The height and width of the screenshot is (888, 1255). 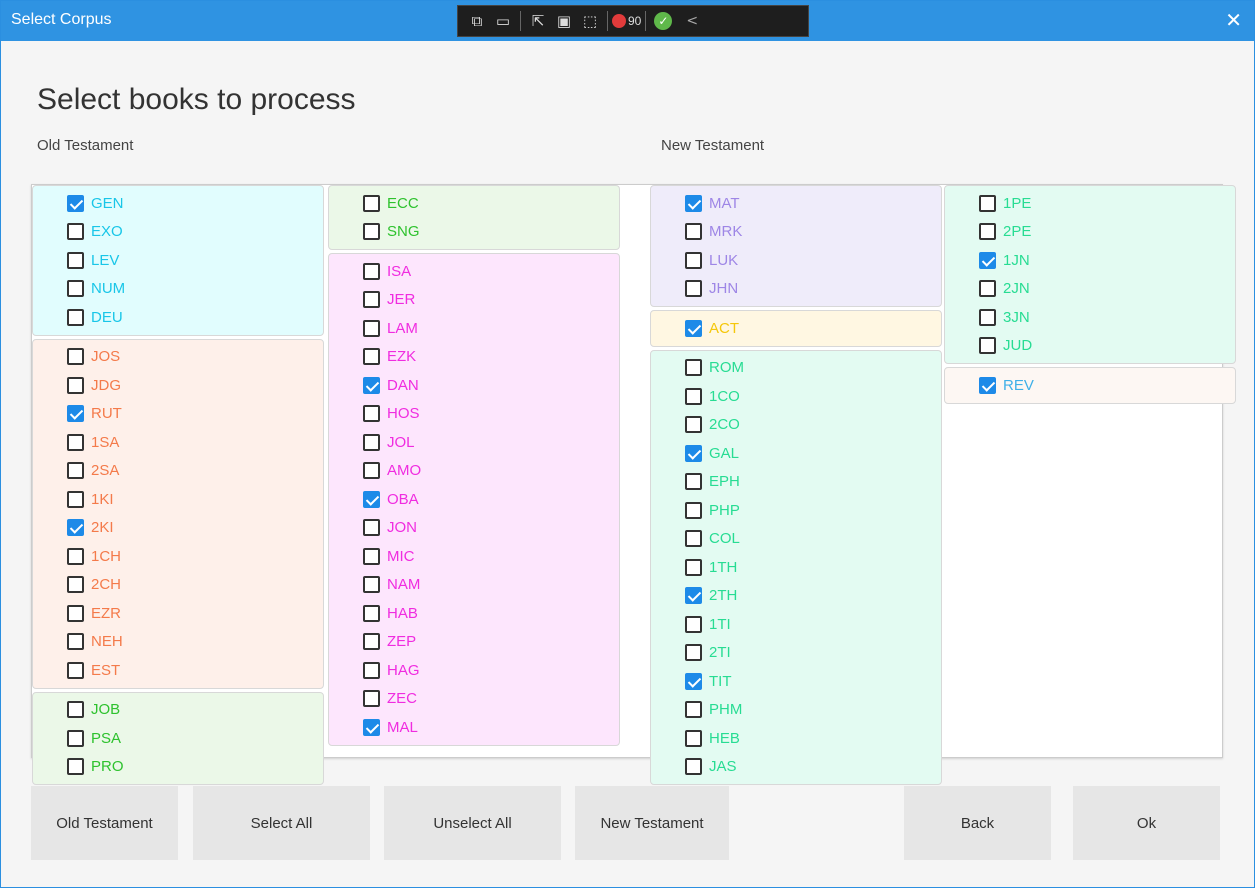 What do you see at coordinates (663, 21) in the screenshot?
I see `hot-reload-ok-icon: ✓` at bounding box center [663, 21].